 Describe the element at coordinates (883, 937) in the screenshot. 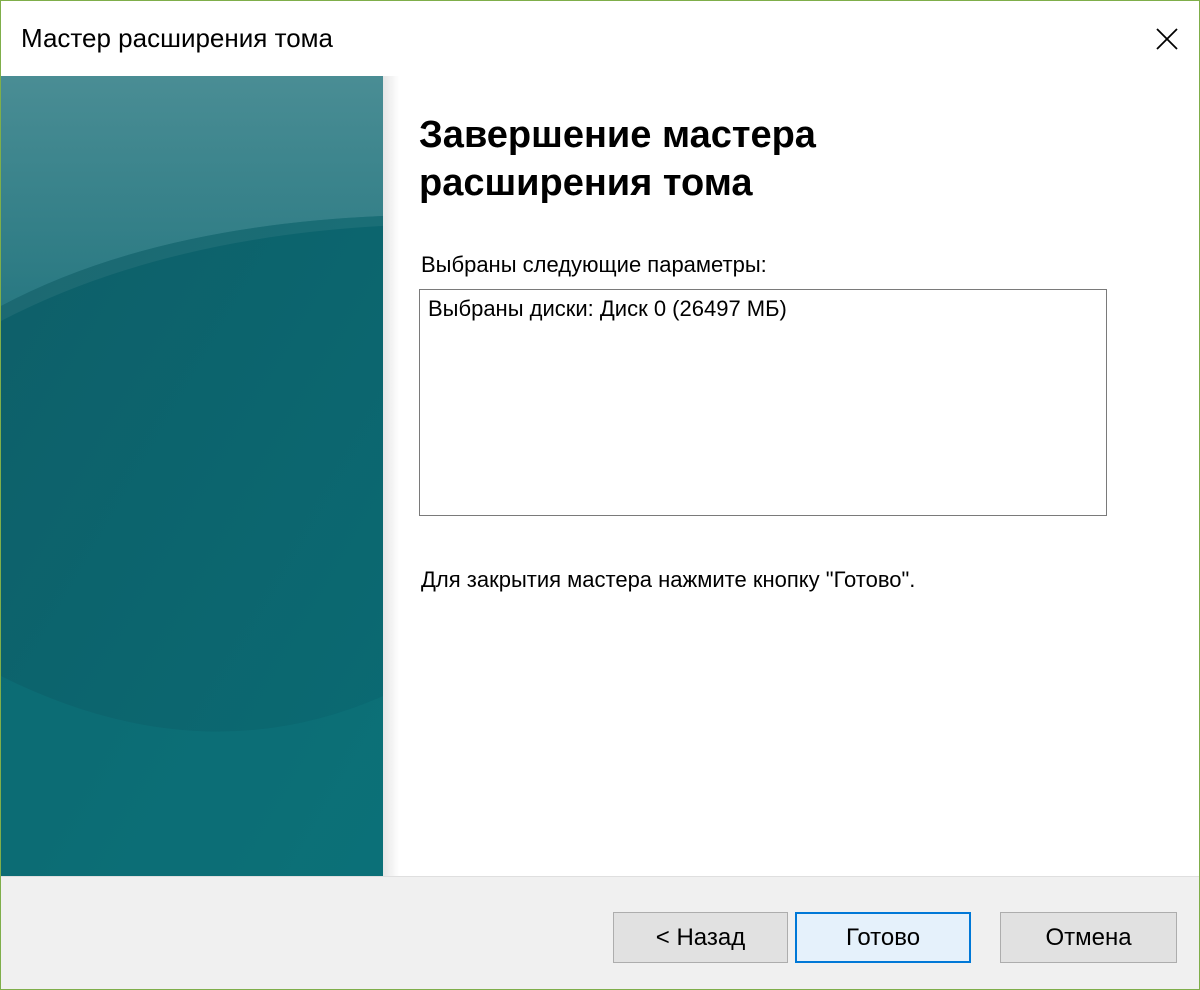

I see `finish-button: Готово` at that location.